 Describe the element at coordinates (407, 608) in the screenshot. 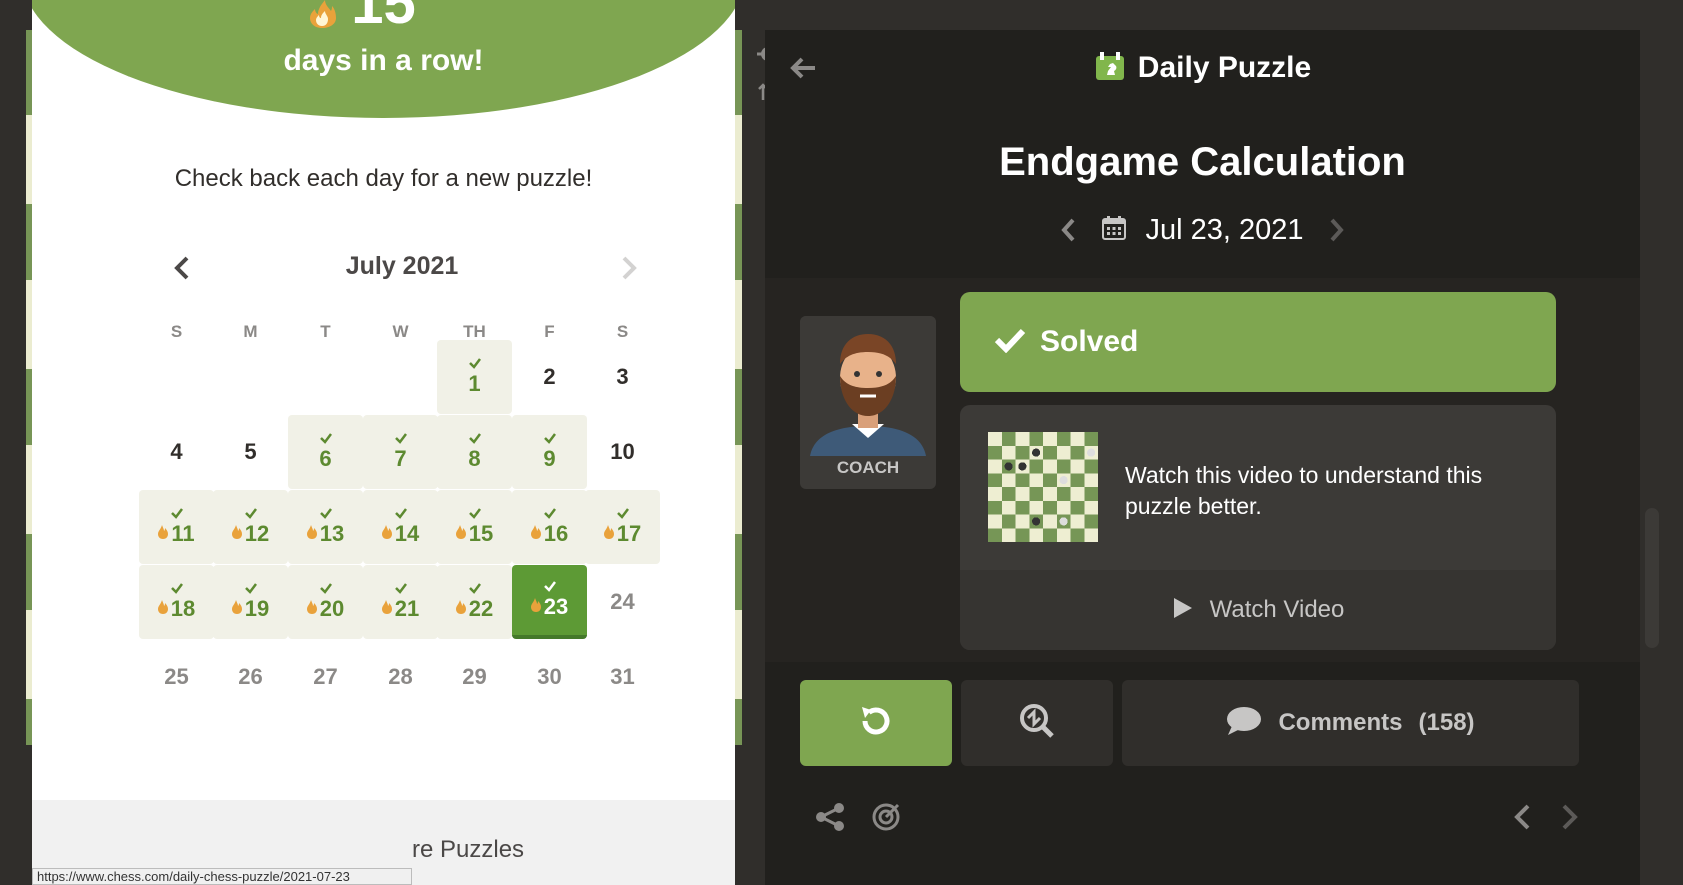

I see `calendar-day-number: 21` at that location.